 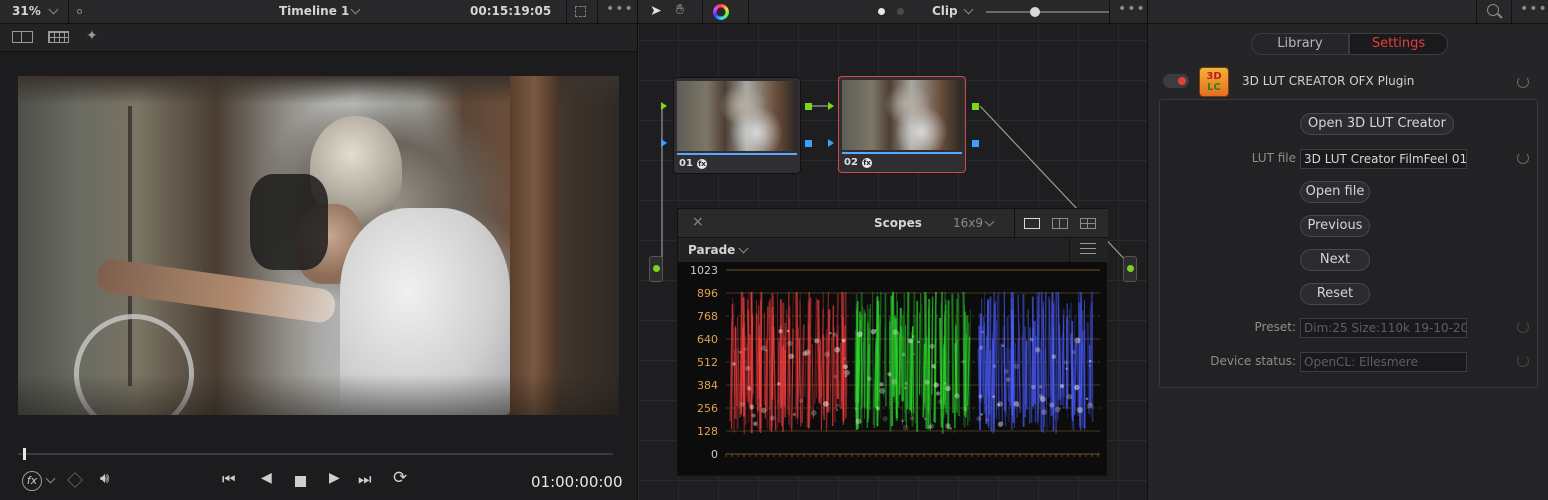 I want to click on close-icon: ×, so click(x=698, y=222).